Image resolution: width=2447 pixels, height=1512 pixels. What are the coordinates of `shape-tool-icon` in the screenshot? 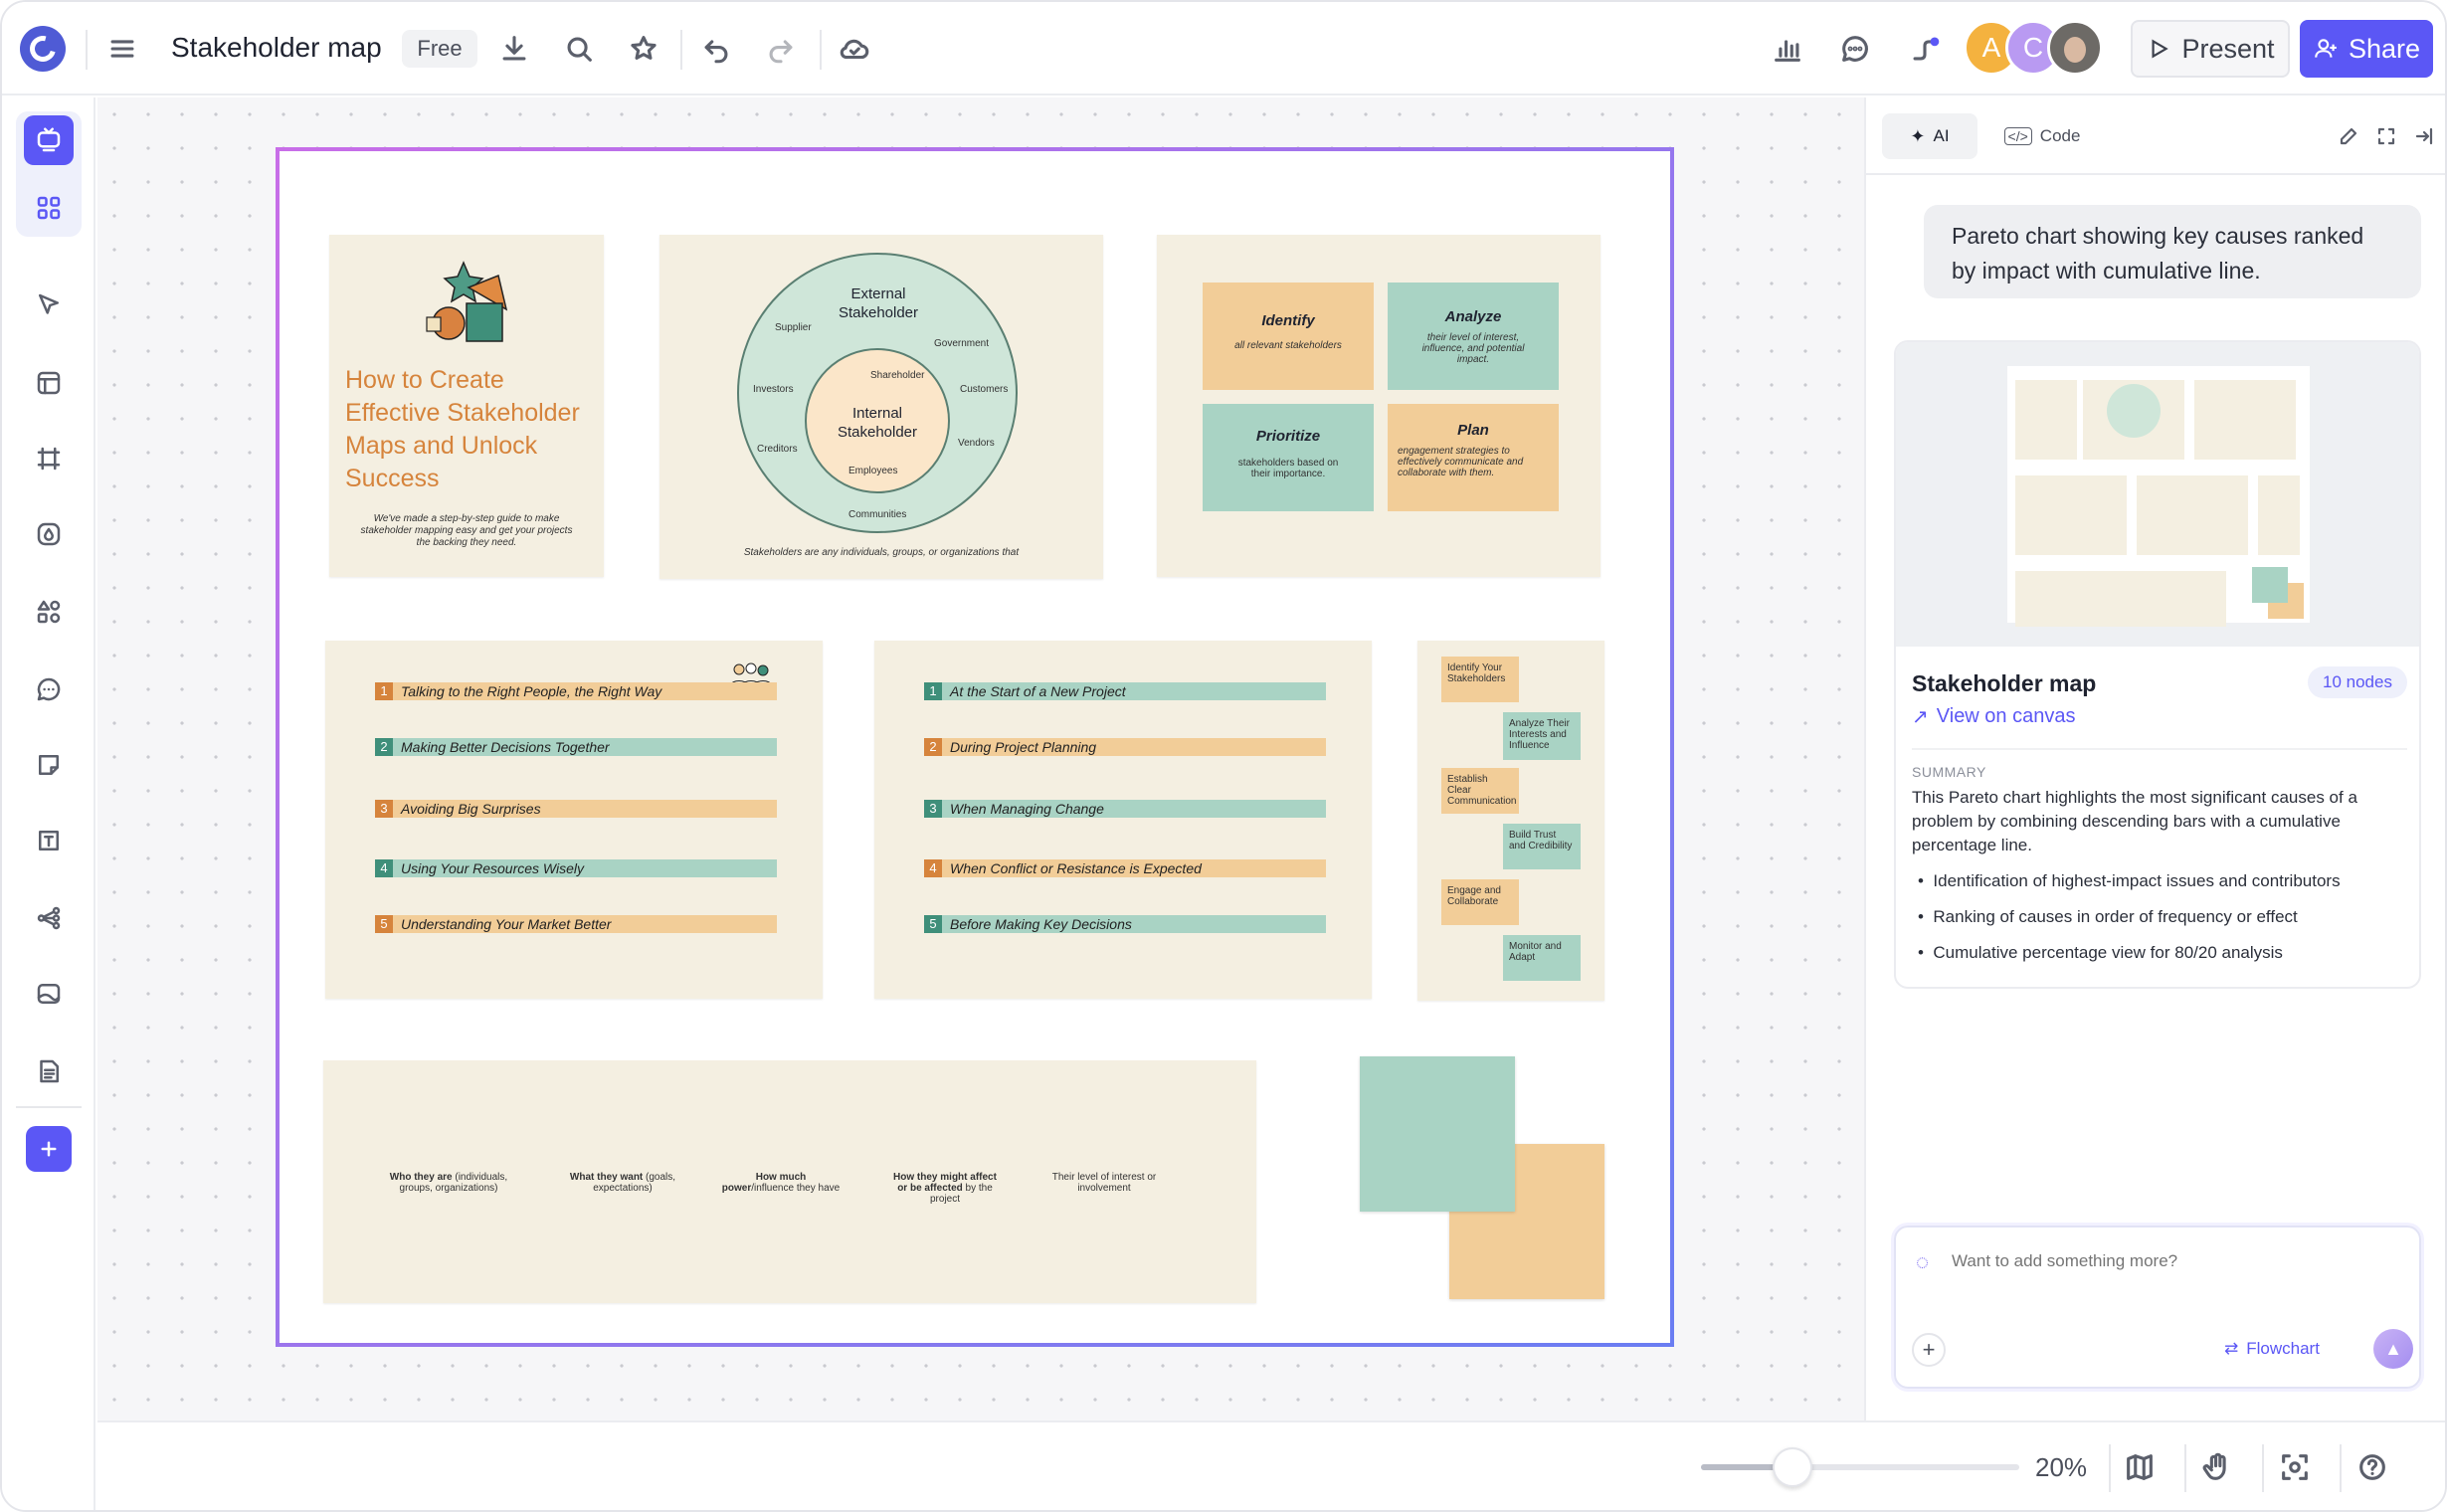 It's located at (49, 534).